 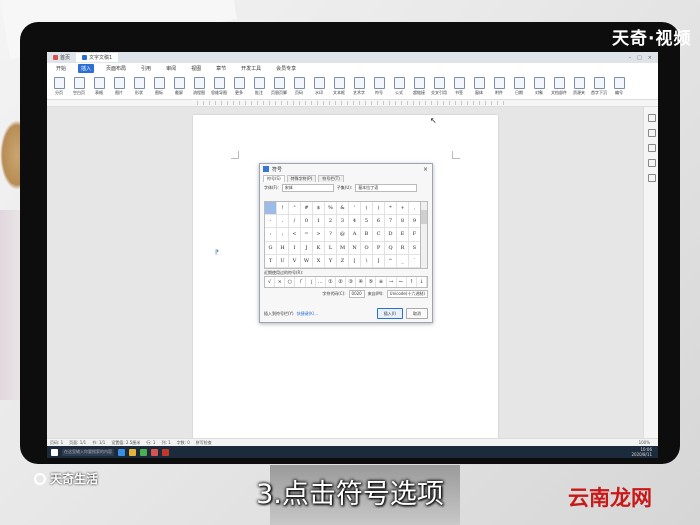 I want to click on ribbon-button: 页眉页脚, so click(x=279, y=86).